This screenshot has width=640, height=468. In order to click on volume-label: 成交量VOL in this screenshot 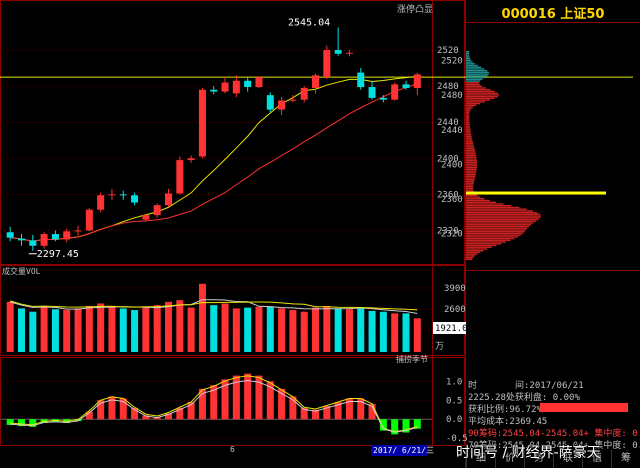, I will do `click(21, 271)`.